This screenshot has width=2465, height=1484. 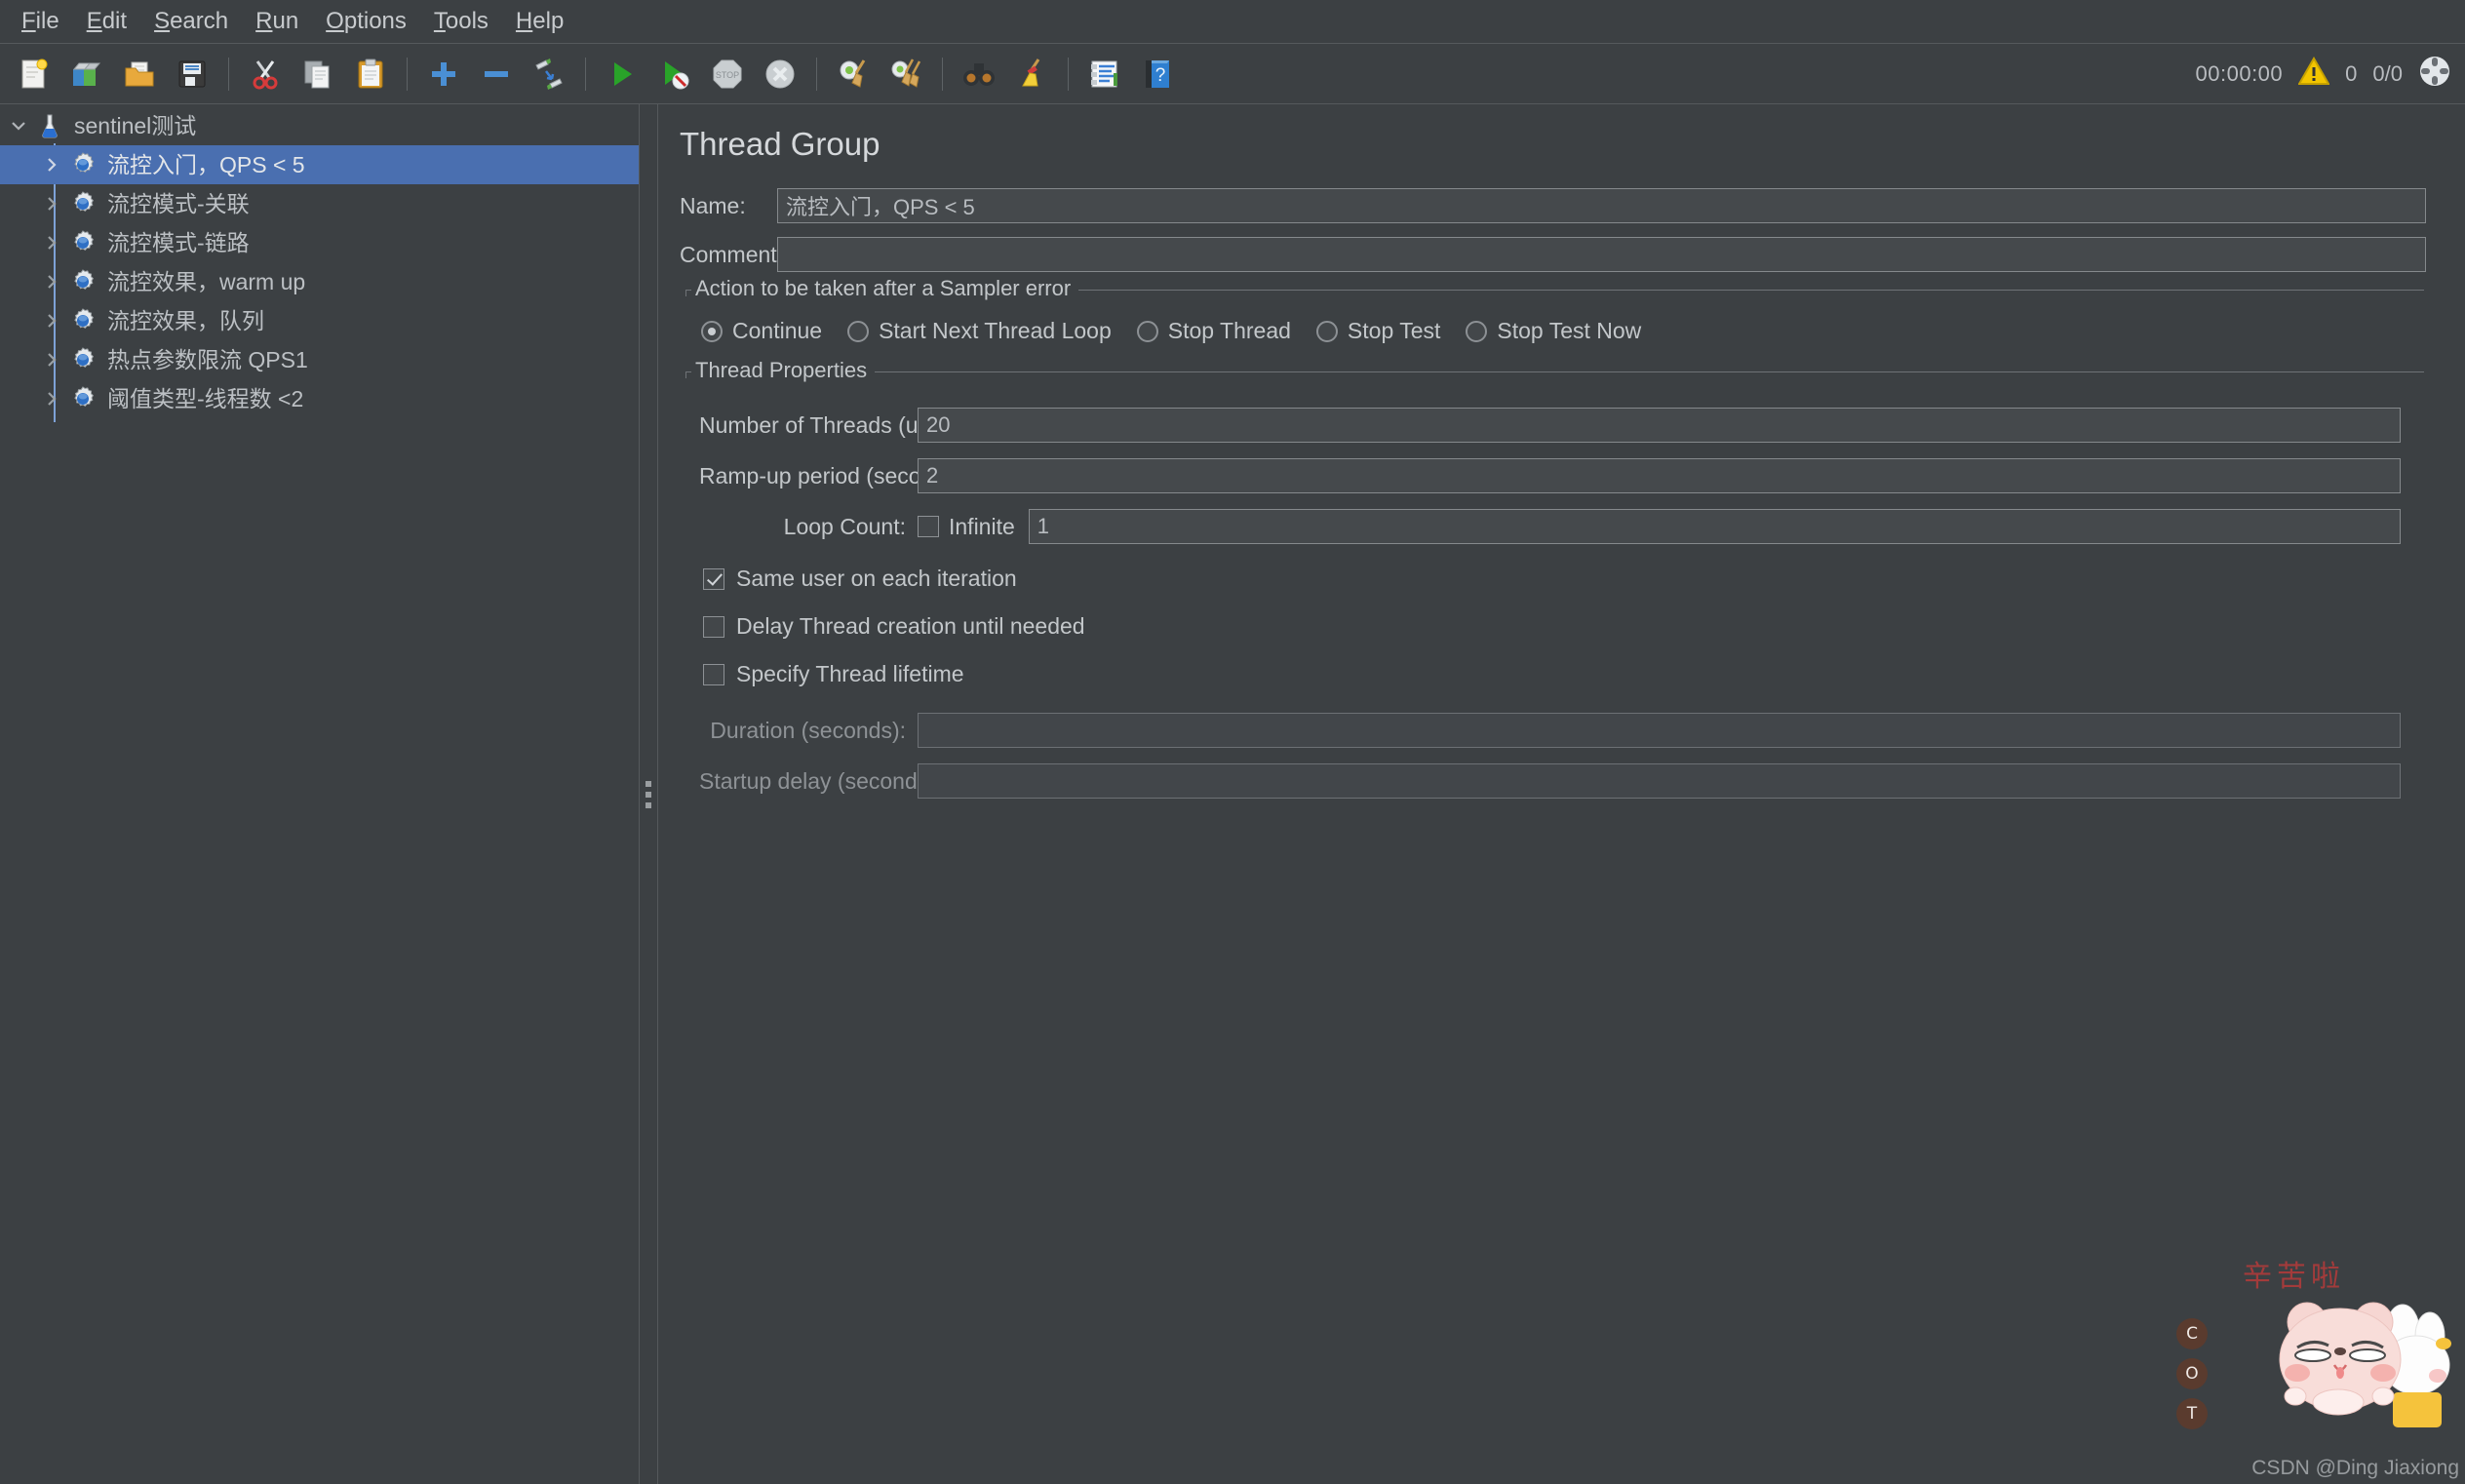 I want to click on start-play-icon, so click(x=622, y=74).